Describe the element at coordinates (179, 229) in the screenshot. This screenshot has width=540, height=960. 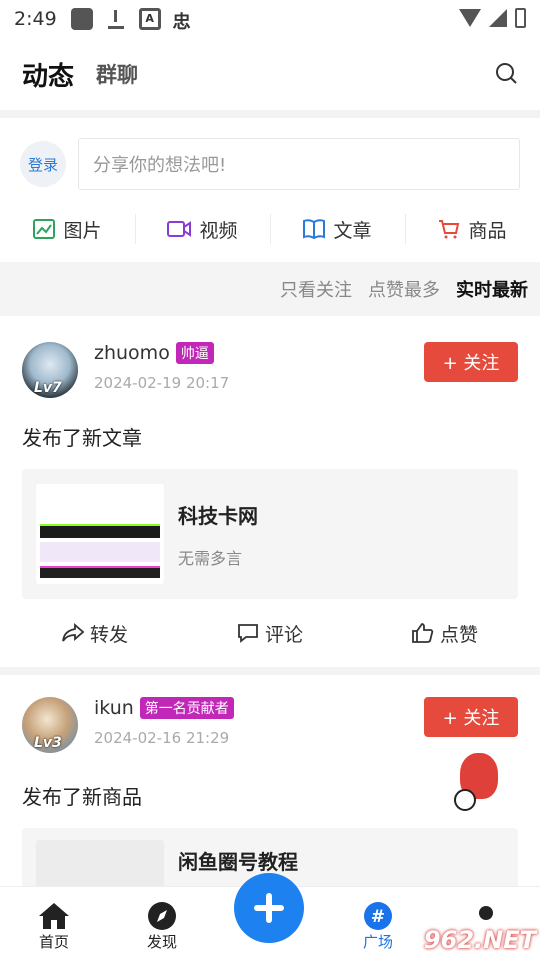
I see `video-icon` at that location.